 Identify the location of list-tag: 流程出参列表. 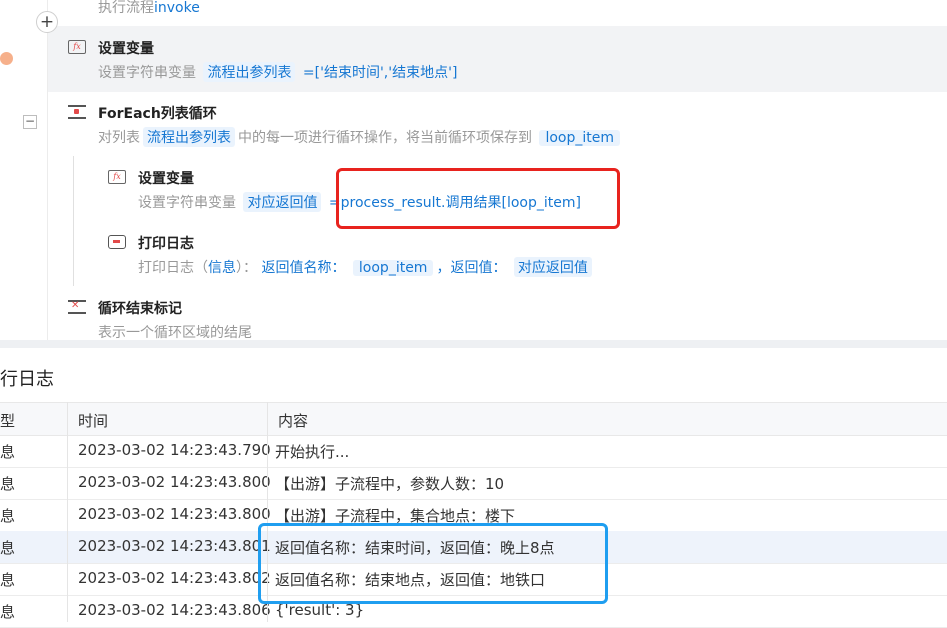
(189, 137).